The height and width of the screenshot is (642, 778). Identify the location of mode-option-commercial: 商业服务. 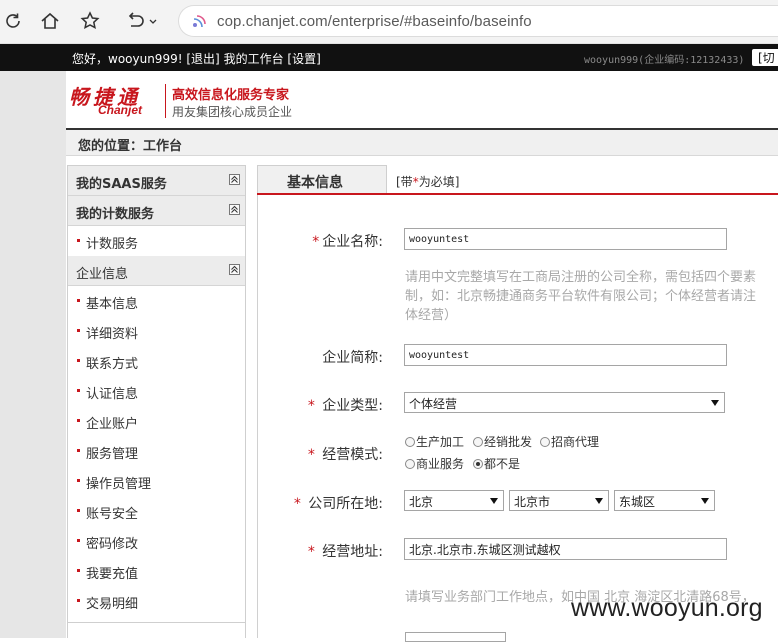
(434, 463).